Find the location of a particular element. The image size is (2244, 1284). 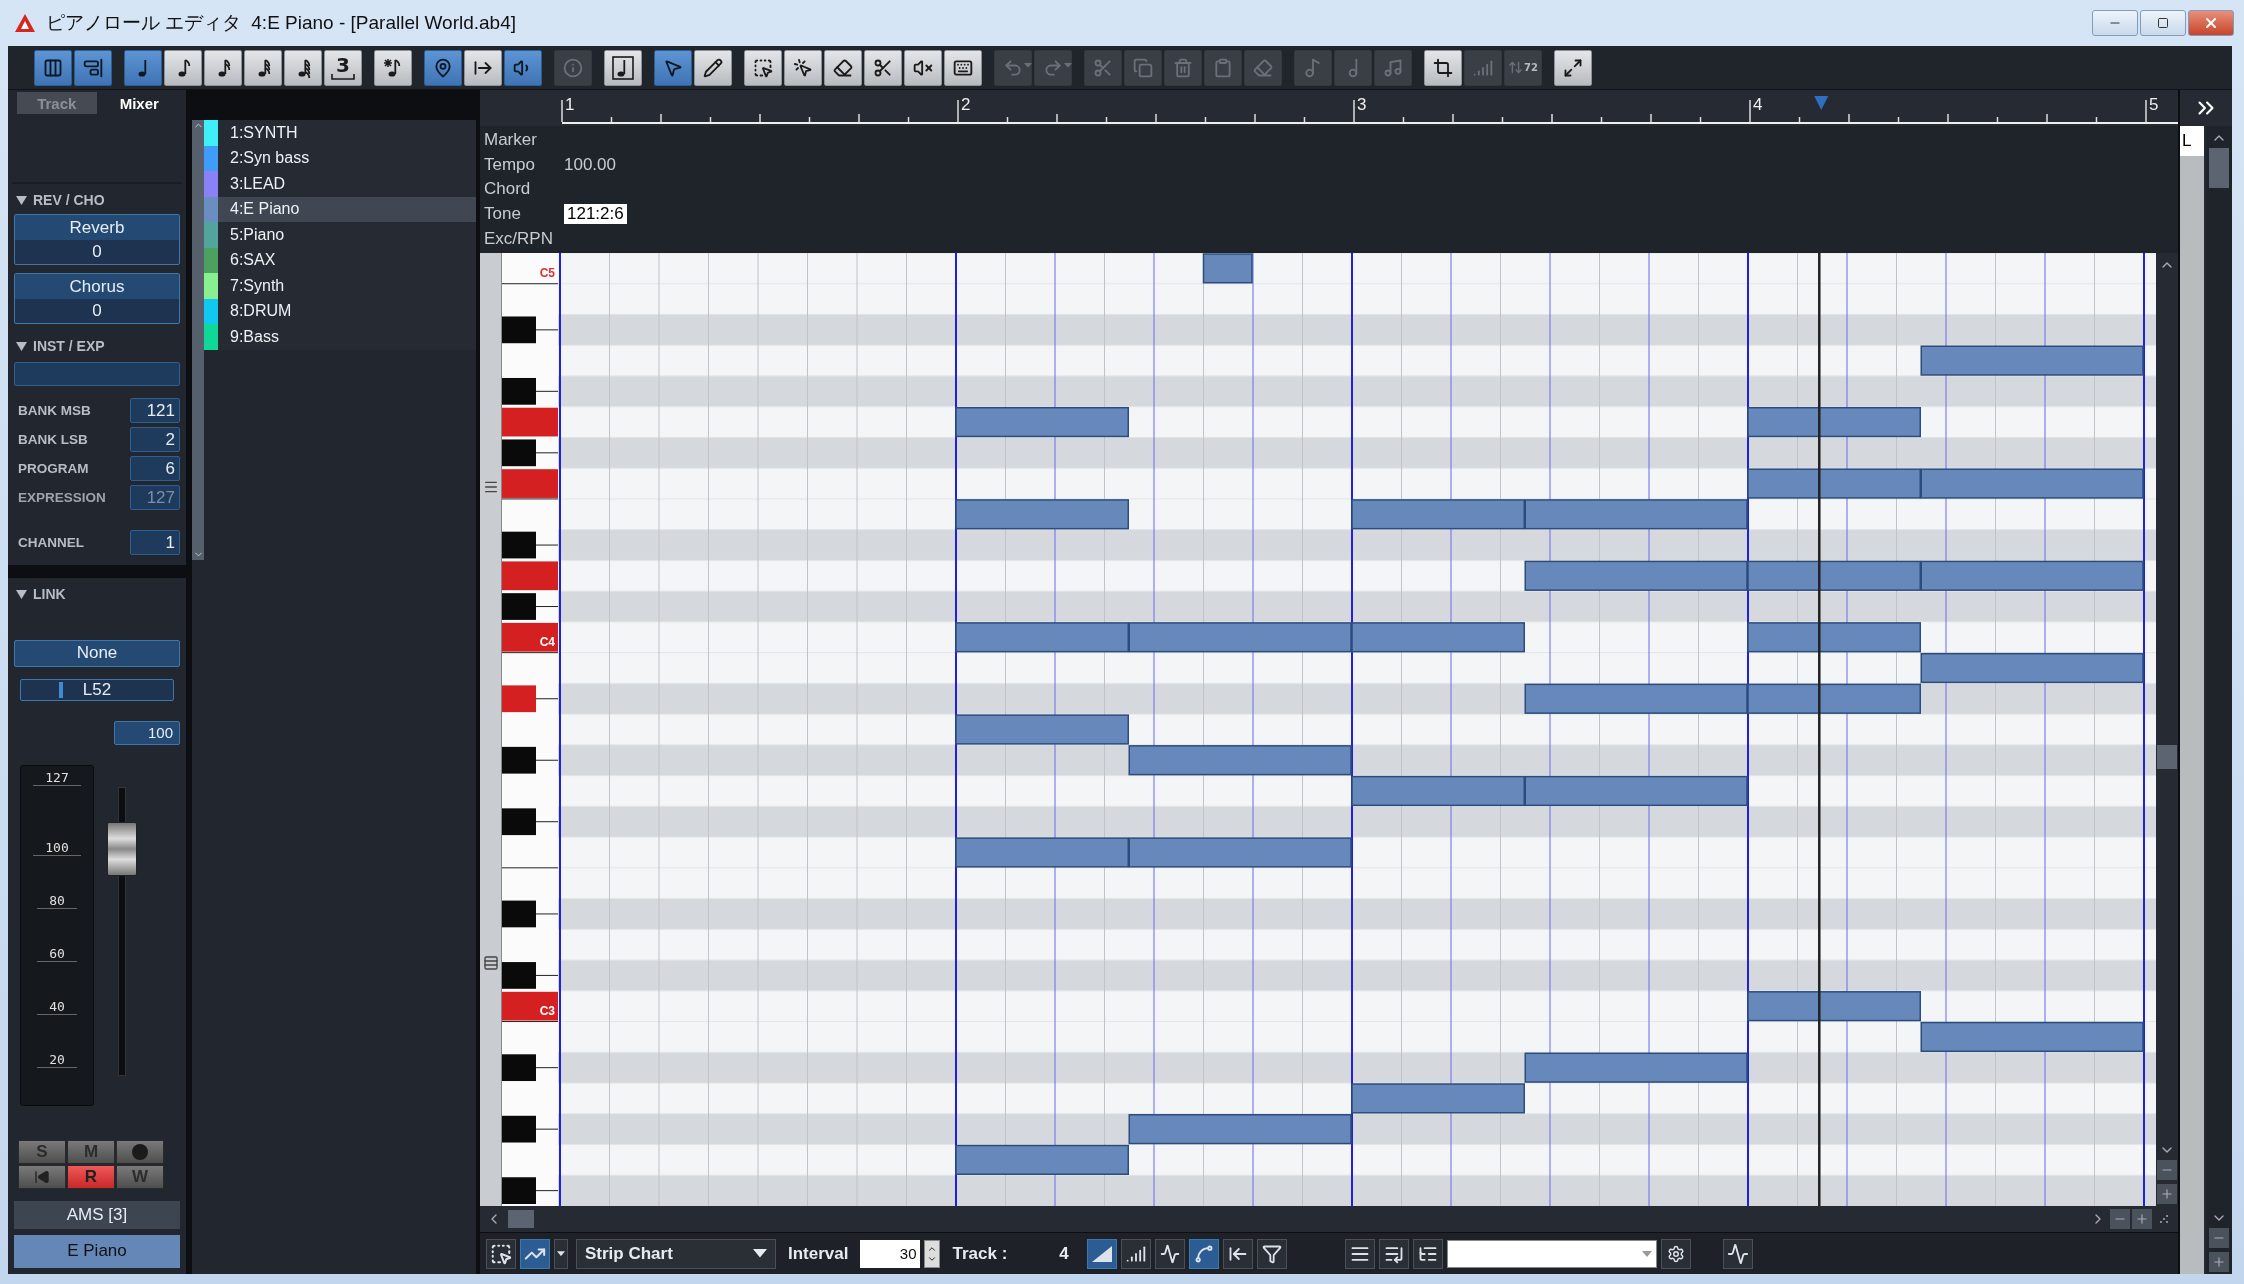

scale-label: 20 is located at coordinates (57, 1059).